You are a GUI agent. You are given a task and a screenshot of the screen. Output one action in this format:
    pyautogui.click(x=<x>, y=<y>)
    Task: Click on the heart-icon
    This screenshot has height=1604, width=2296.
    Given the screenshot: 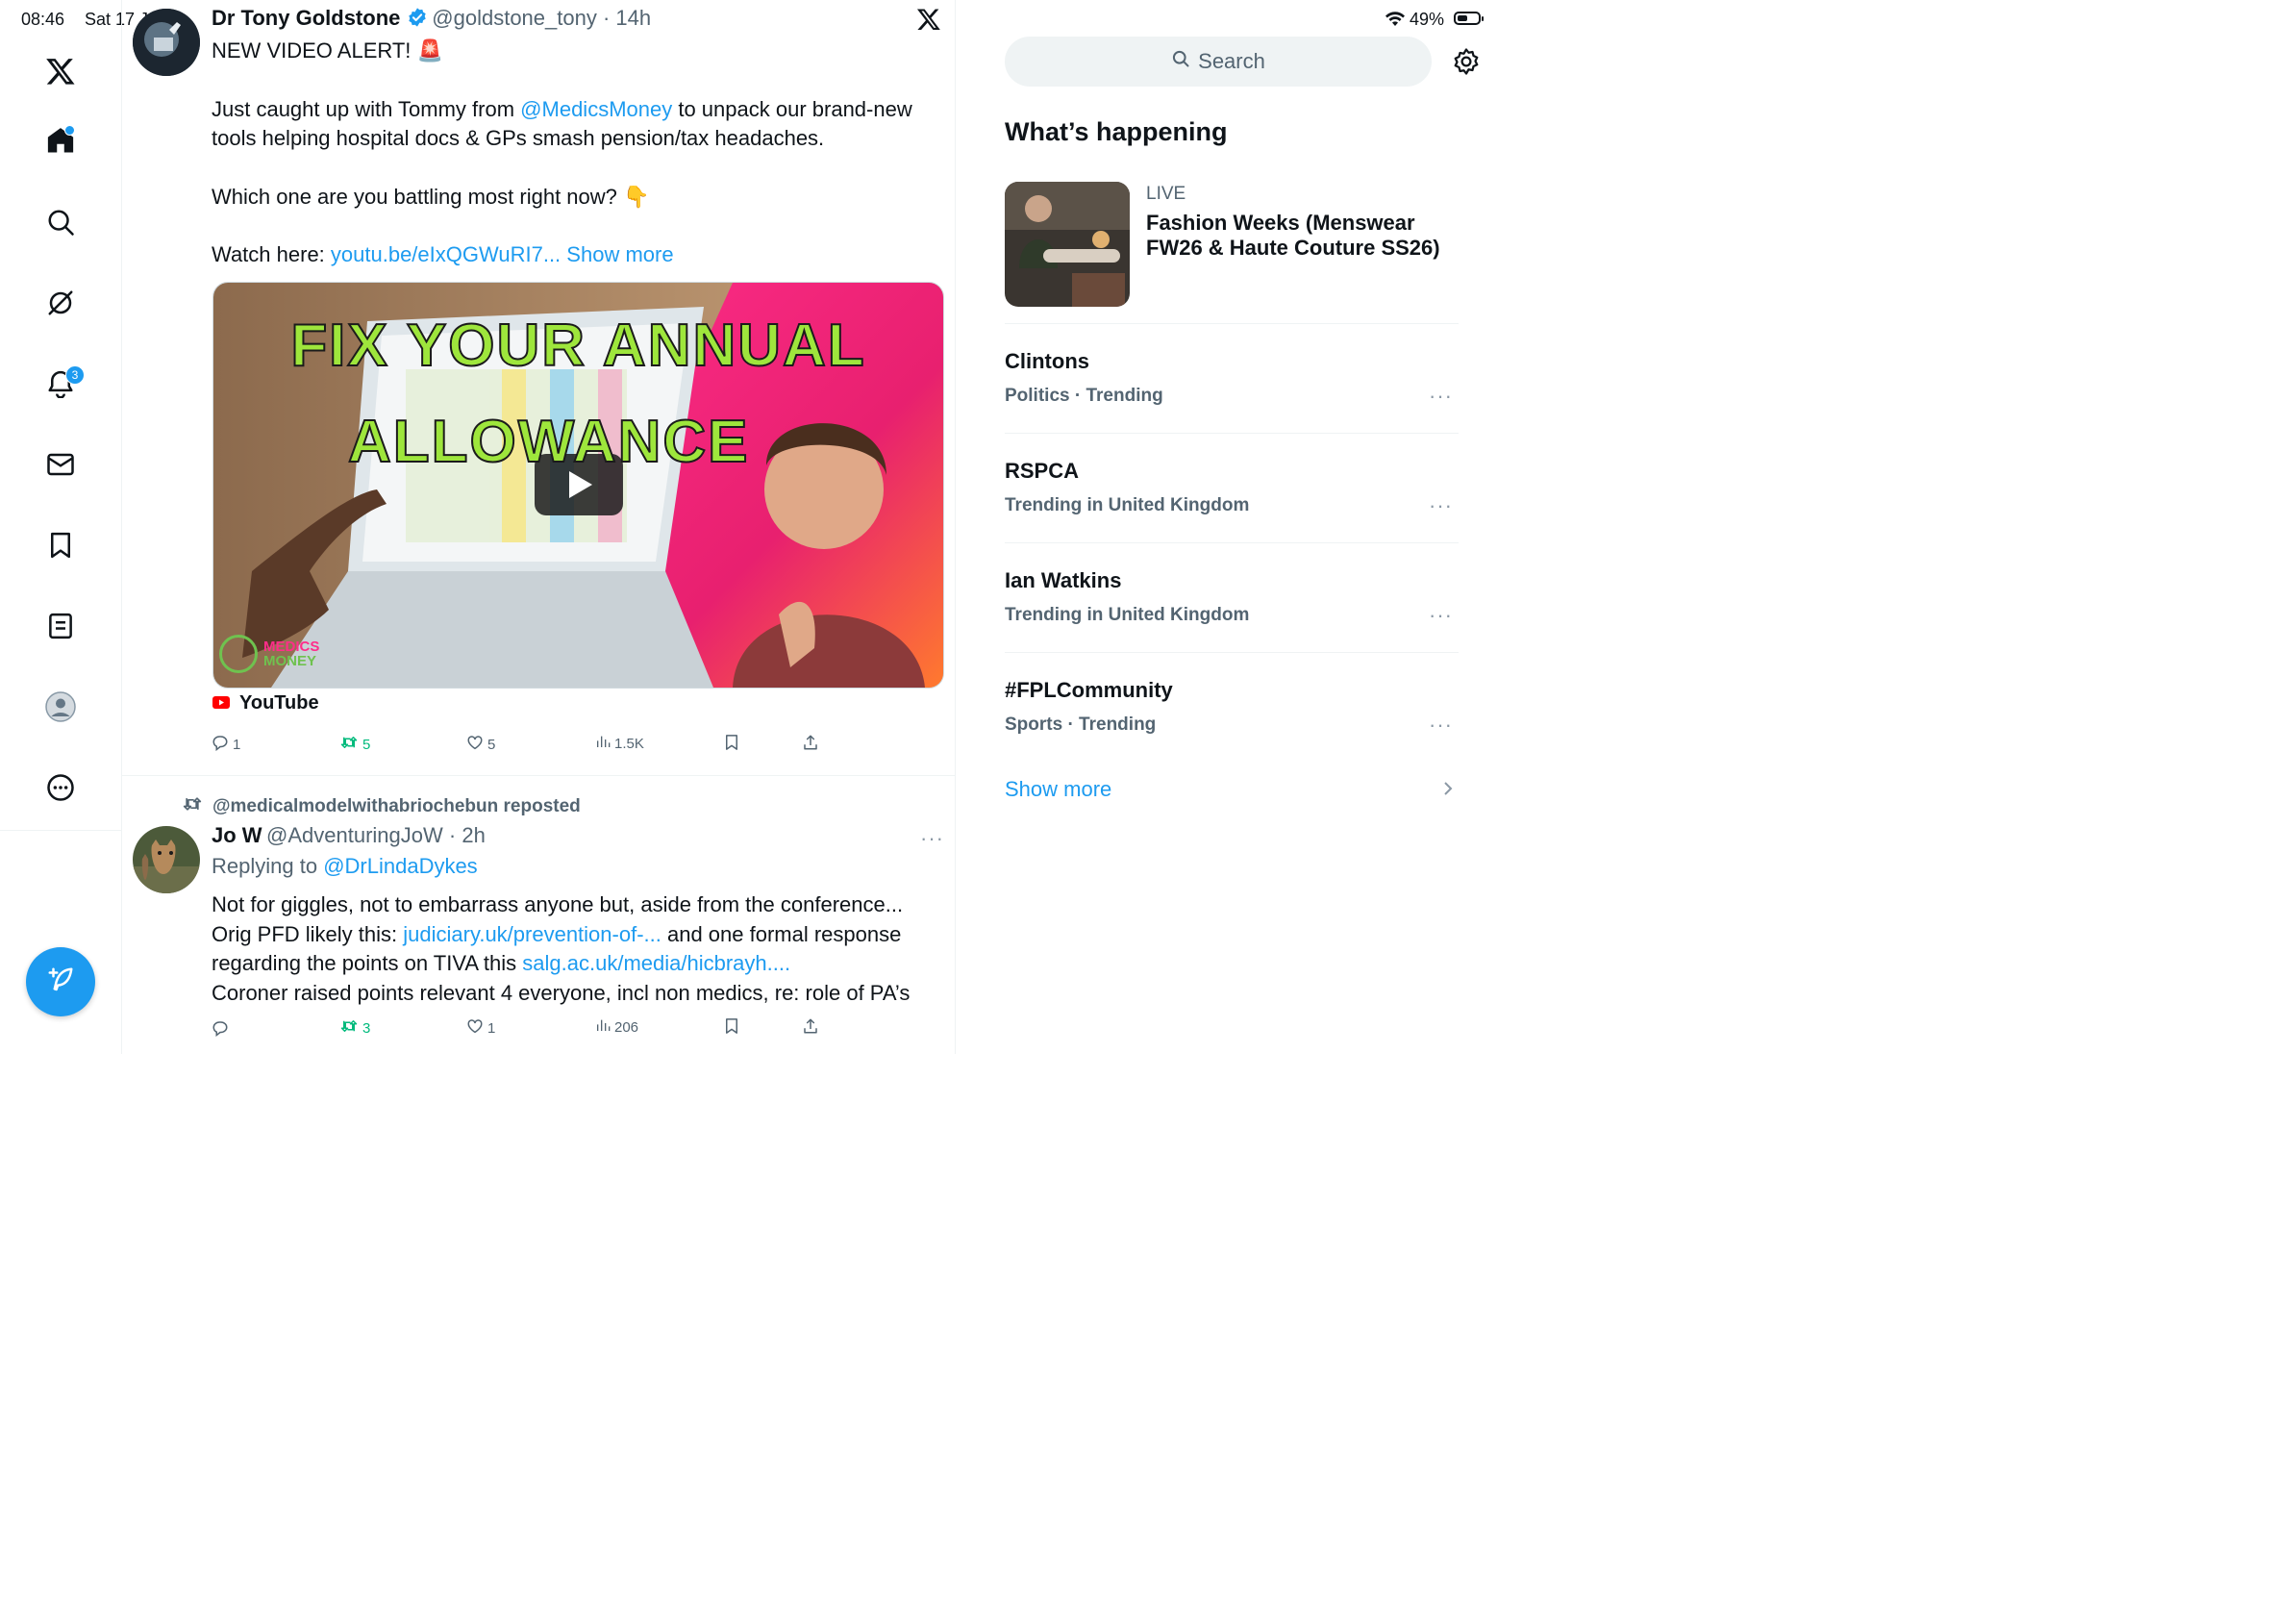 What is the action you would take?
    pyautogui.click(x=475, y=1028)
    